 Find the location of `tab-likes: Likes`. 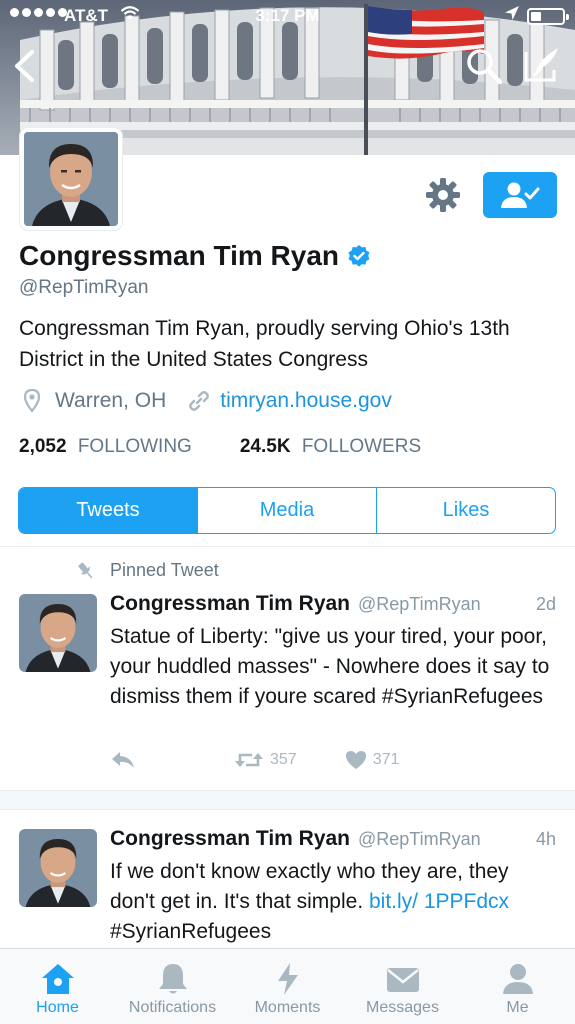

tab-likes: Likes is located at coordinates (465, 510).